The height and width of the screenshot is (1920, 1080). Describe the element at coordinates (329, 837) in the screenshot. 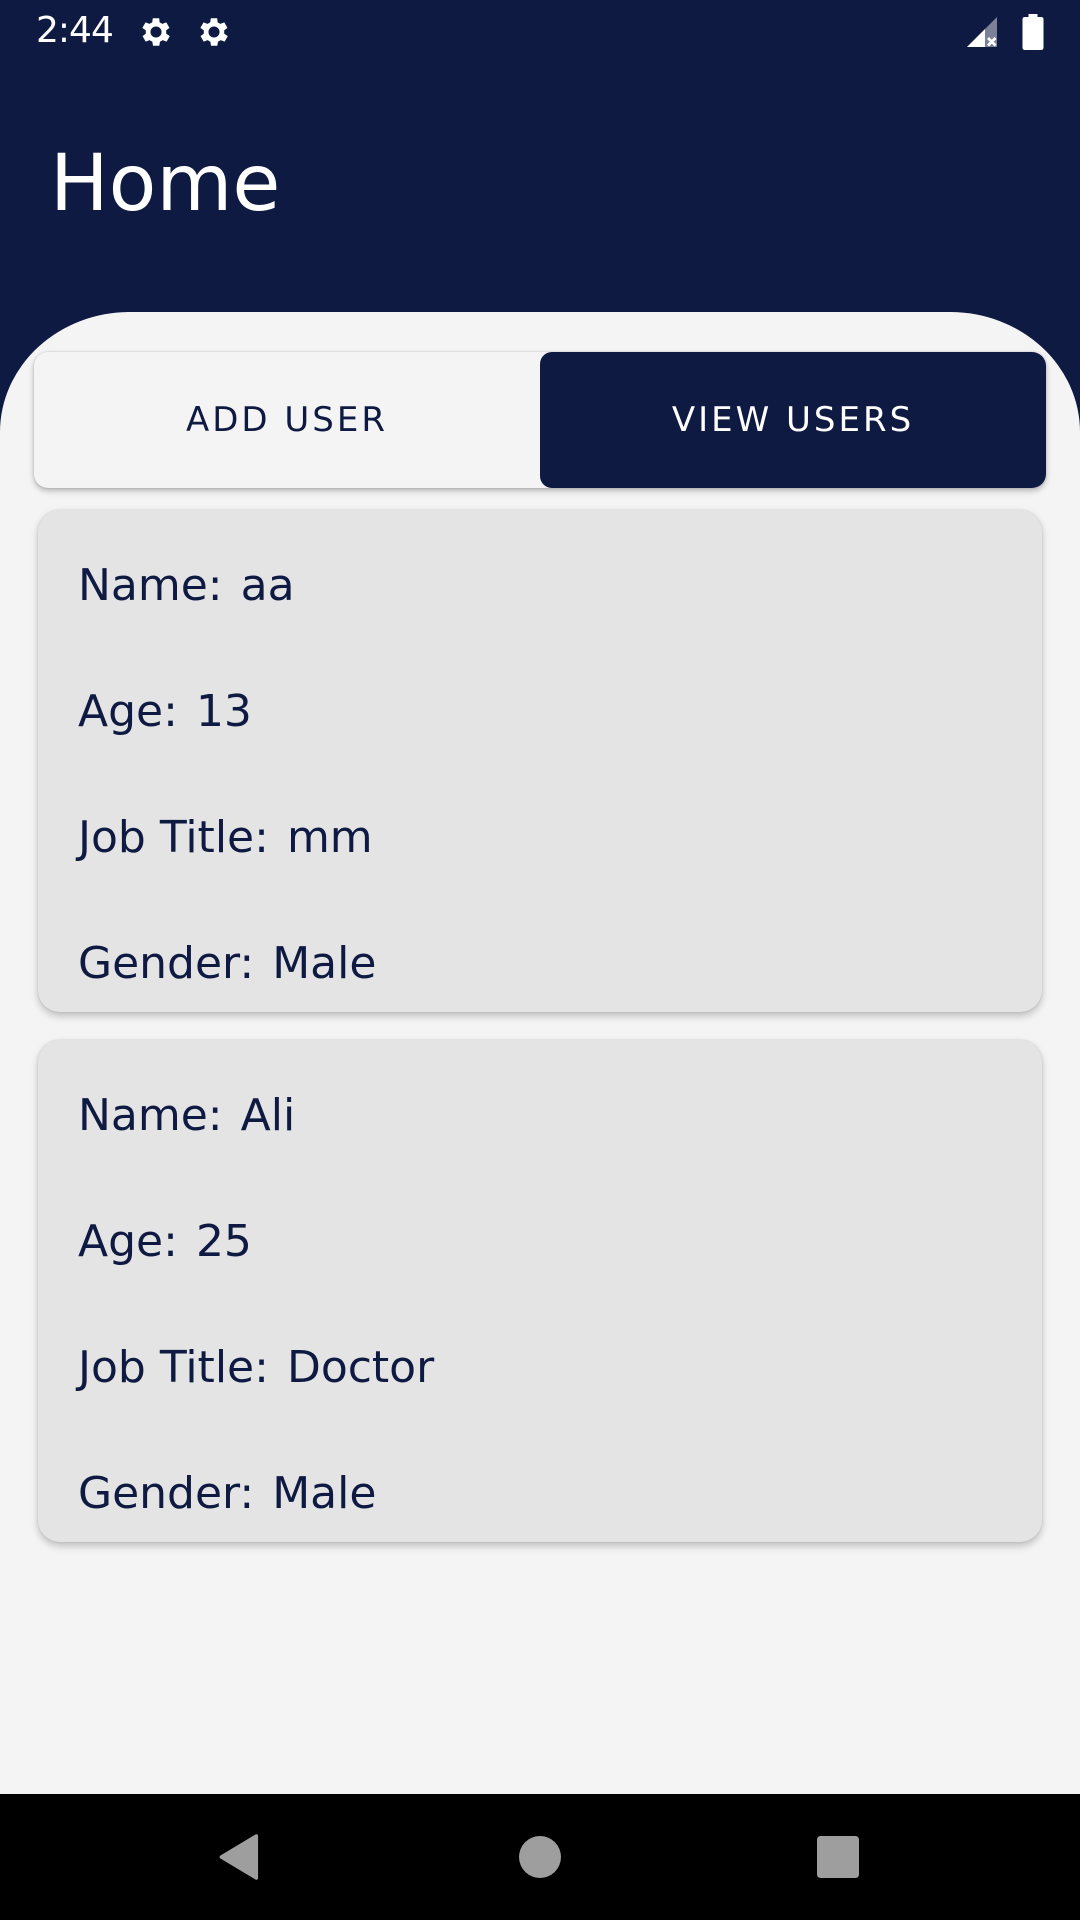

I see `job-value: mm` at that location.